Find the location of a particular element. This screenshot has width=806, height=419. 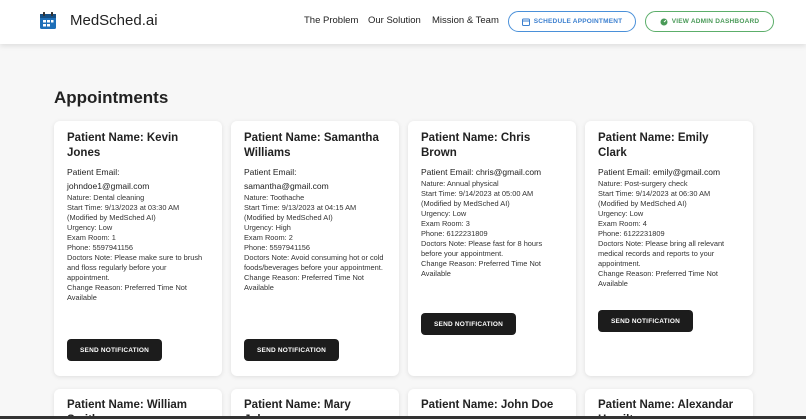

nature: Nature: Dental cleaning is located at coordinates (106, 197).